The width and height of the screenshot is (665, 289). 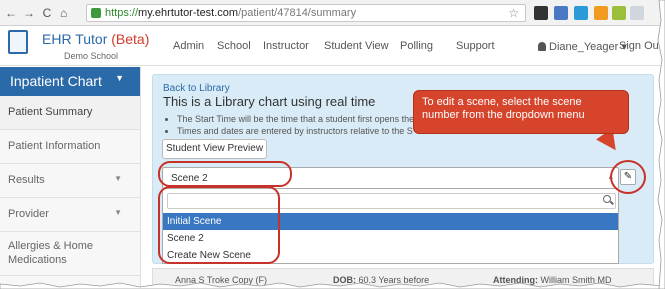 I want to click on nav-polling: Polling, so click(x=416, y=46).